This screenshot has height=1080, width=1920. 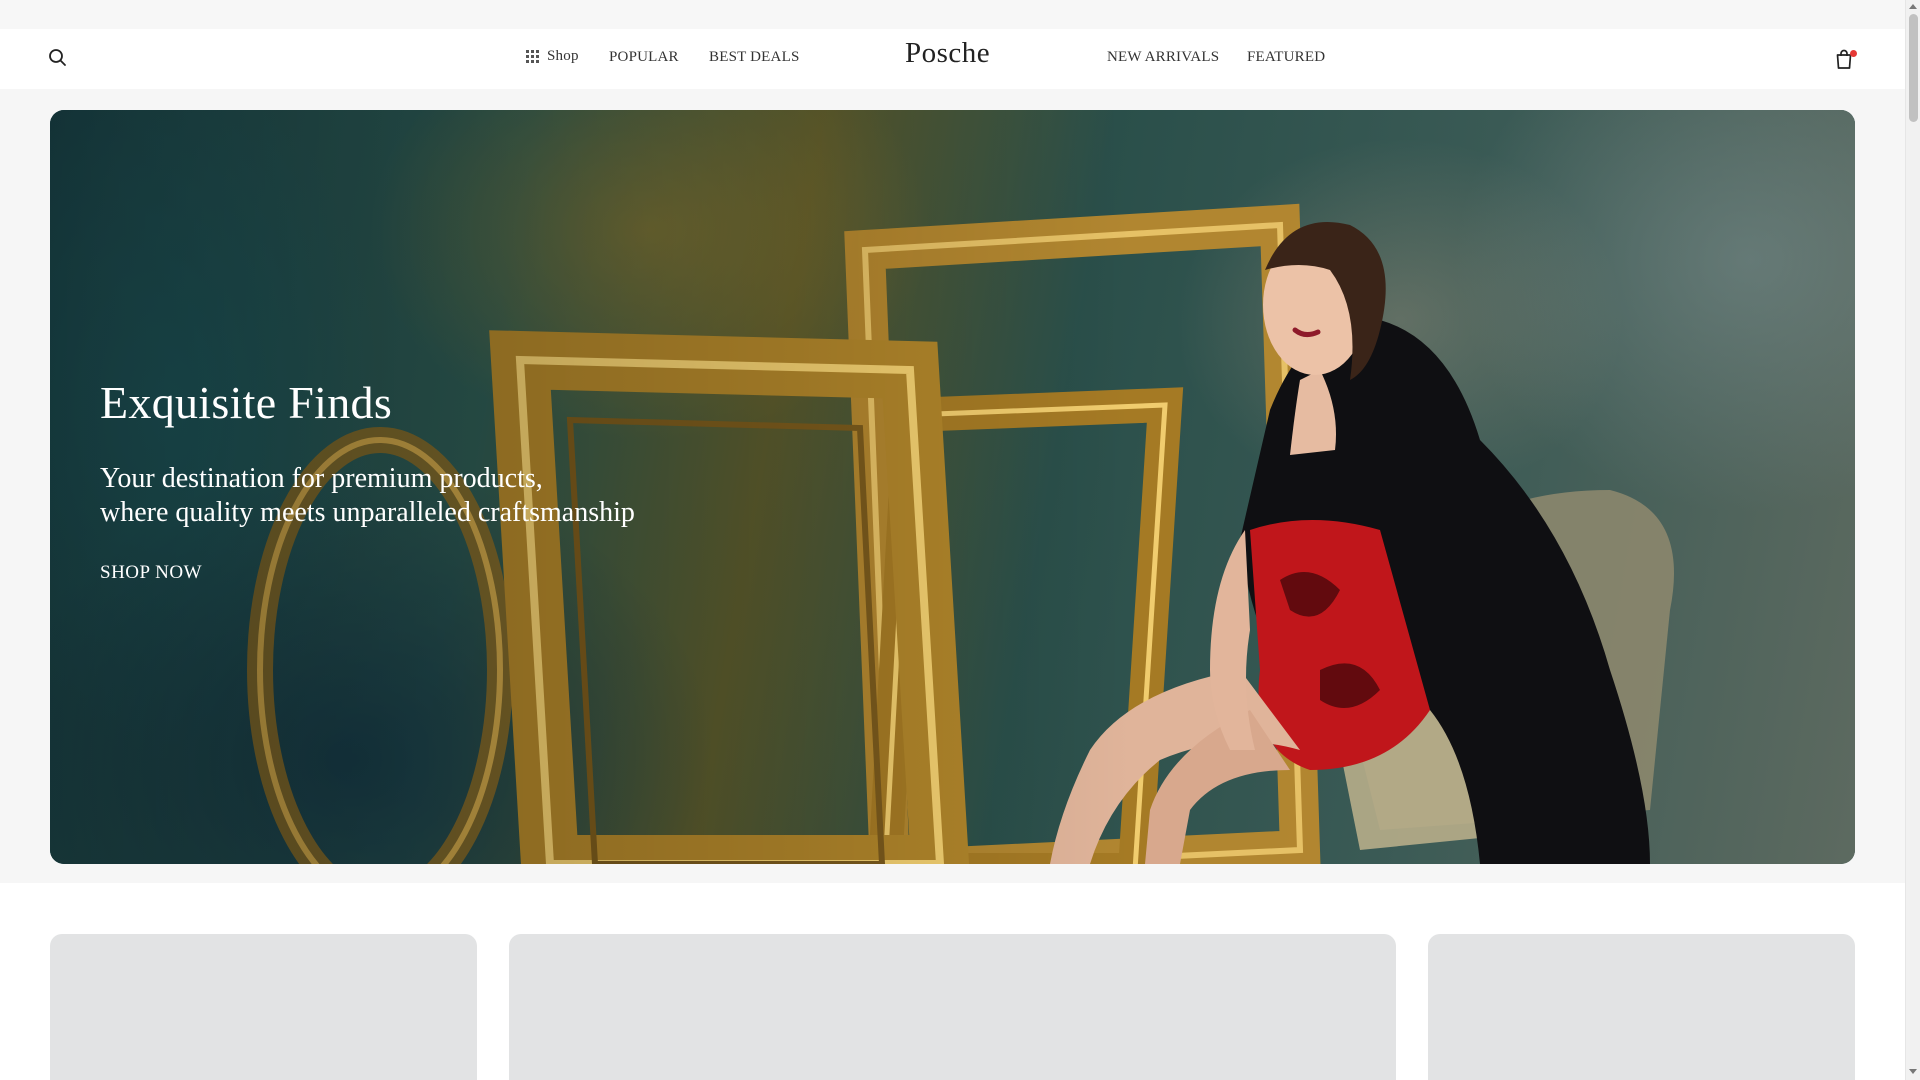 What do you see at coordinates (1913, 6) in the screenshot?
I see `scroll-up-icon` at bounding box center [1913, 6].